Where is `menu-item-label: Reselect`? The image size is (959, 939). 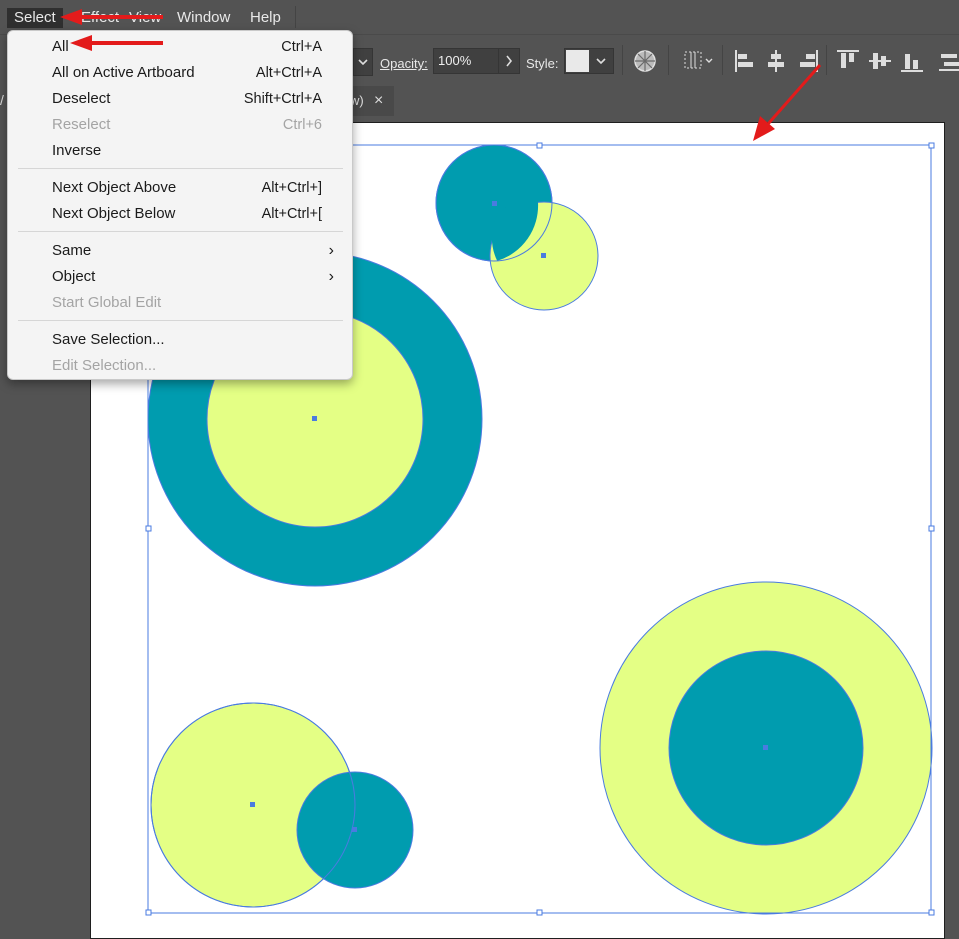
menu-item-label: Reselect is located at coordinates (81, 124).